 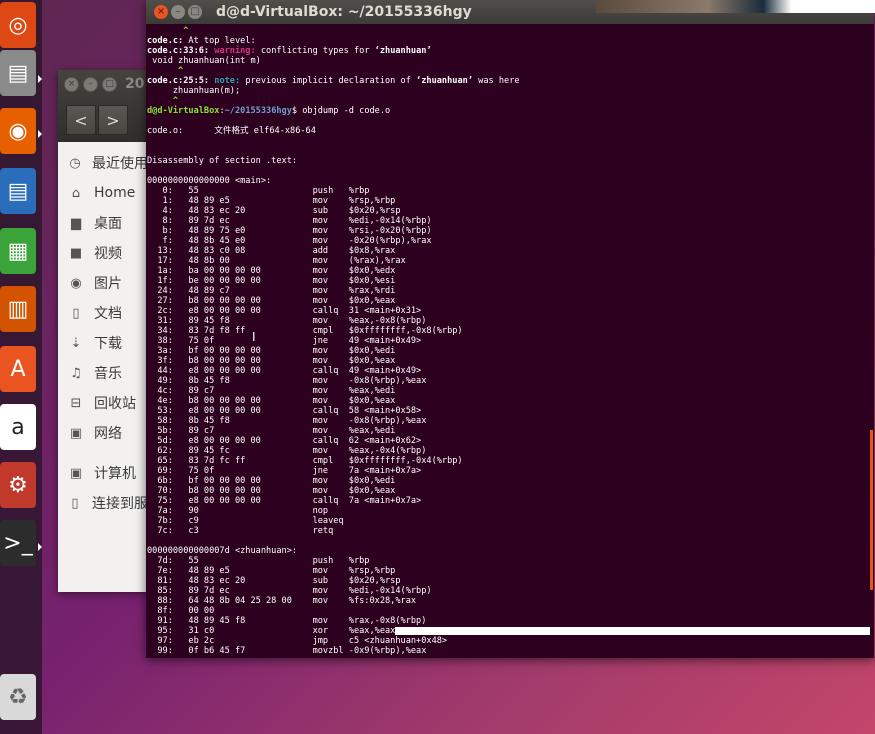 What do you see at coordinates (108, 254) in the screenshot?
I see `sidebar-item-label: 视频` at bounding box center [108, 254].